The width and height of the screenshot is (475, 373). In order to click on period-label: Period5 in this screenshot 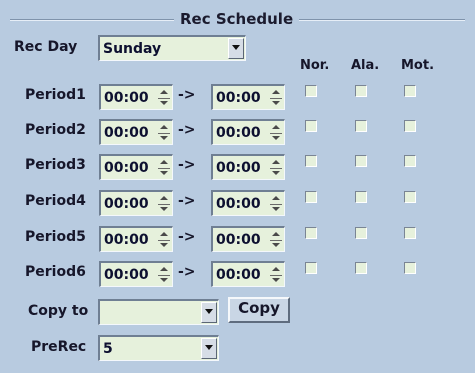, I will do `click(55, 237)`.